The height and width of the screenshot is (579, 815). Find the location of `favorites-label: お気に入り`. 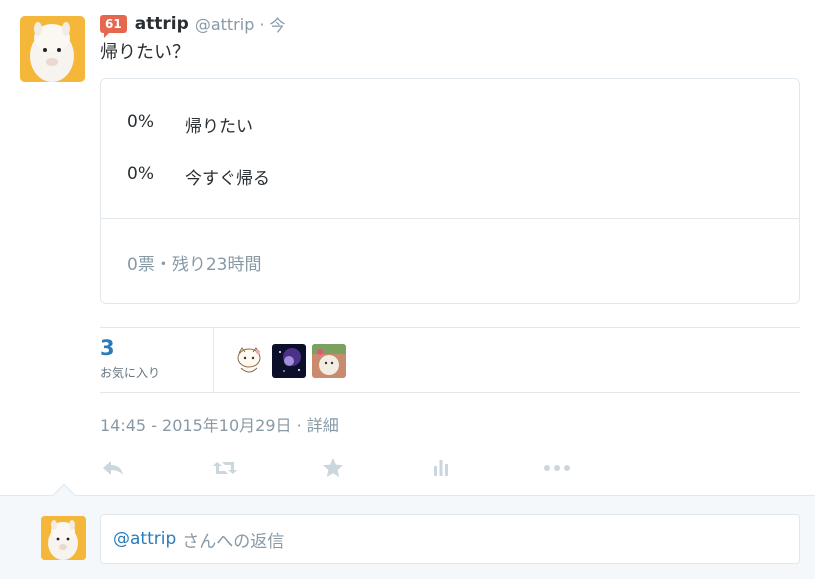

favorites-label: お気に入り is located at coordinates (130, 372).